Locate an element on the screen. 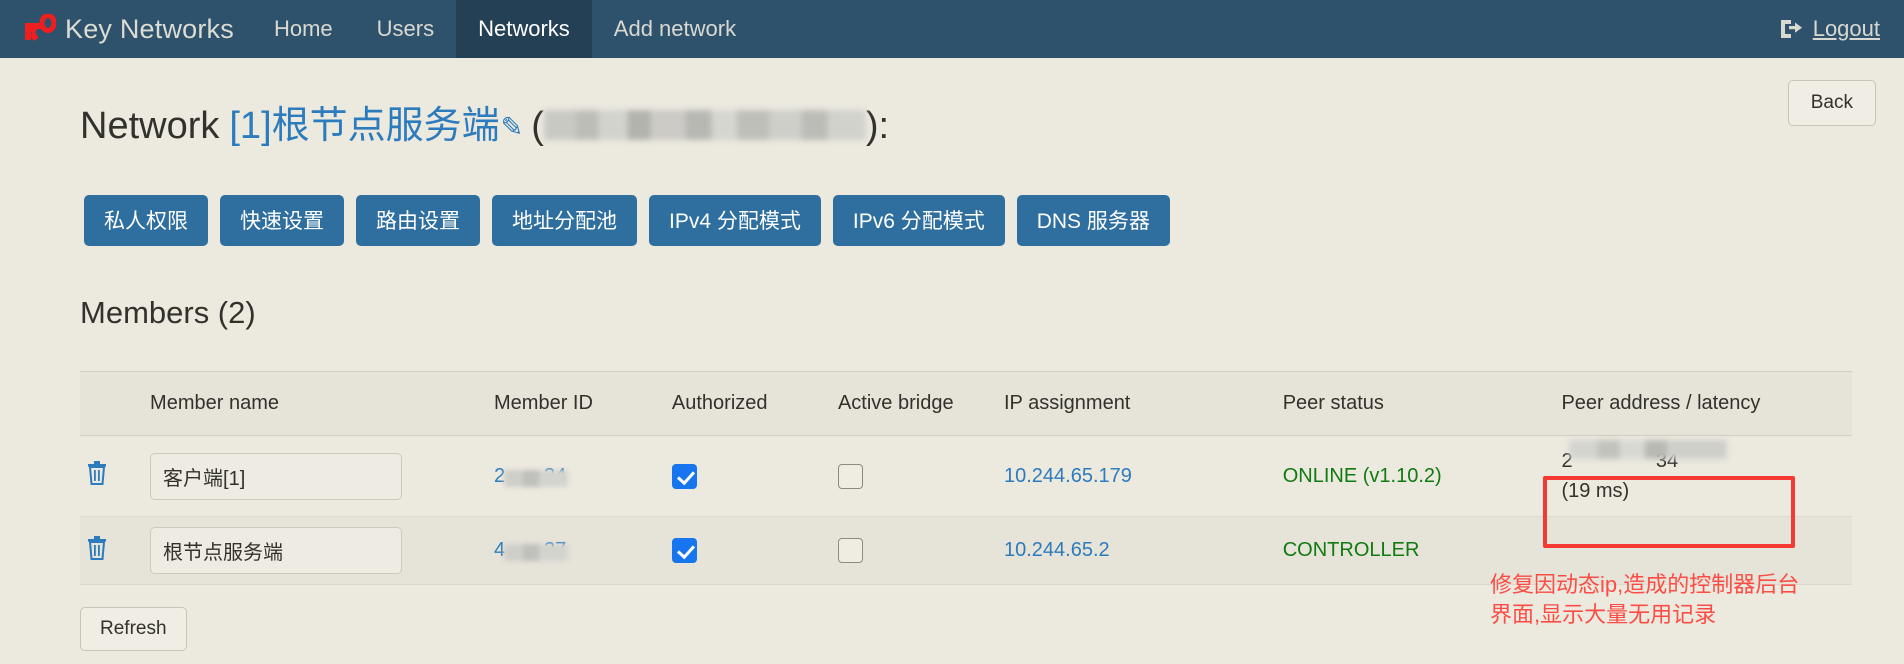  paren-open: ( is located at coordinates (537, 126).